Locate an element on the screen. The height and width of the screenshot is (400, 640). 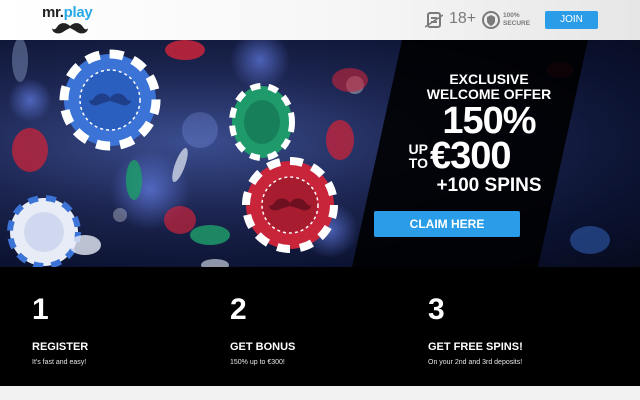
step-number: 2 is located at coordinates (238, 309).